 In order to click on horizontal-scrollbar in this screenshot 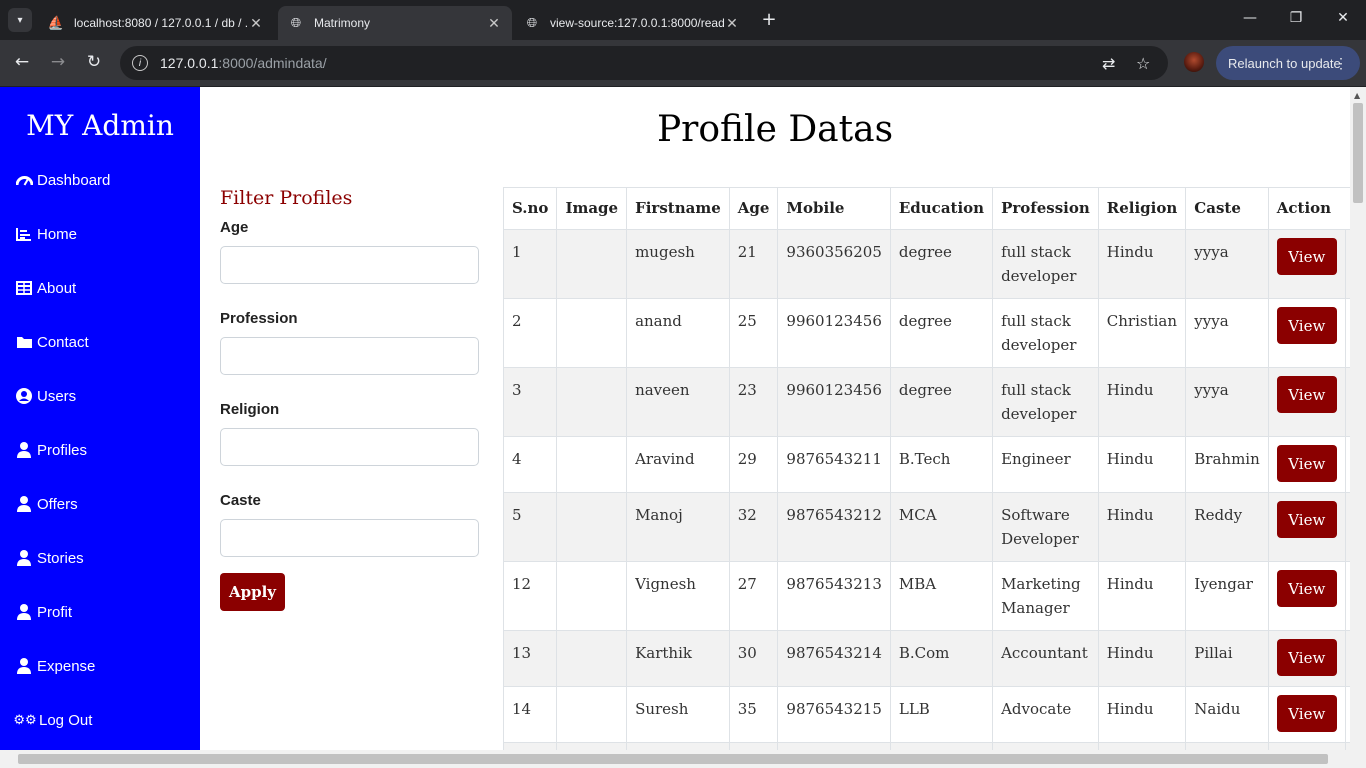, I will do `click(683, 759)`.